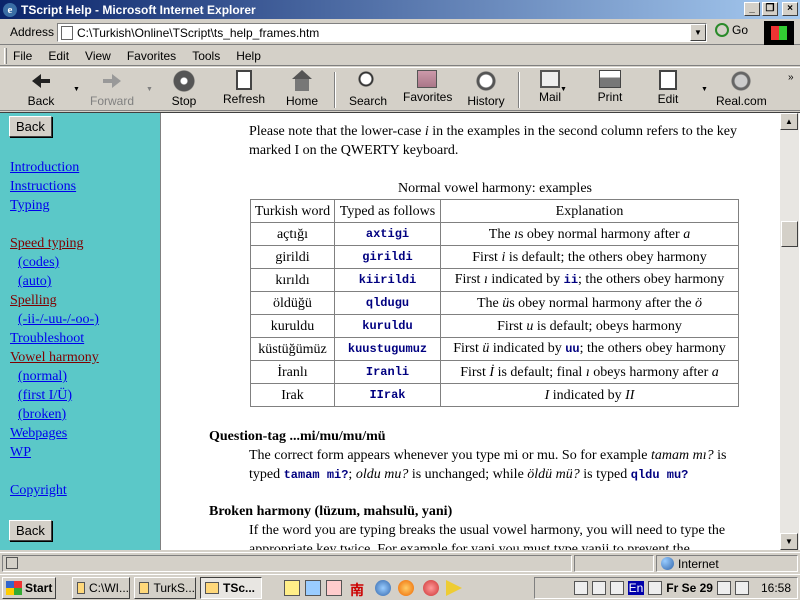 This screenshot has height=600, width=800. I want to click on nav-link-copyright: Copyright, so click(38, 491).